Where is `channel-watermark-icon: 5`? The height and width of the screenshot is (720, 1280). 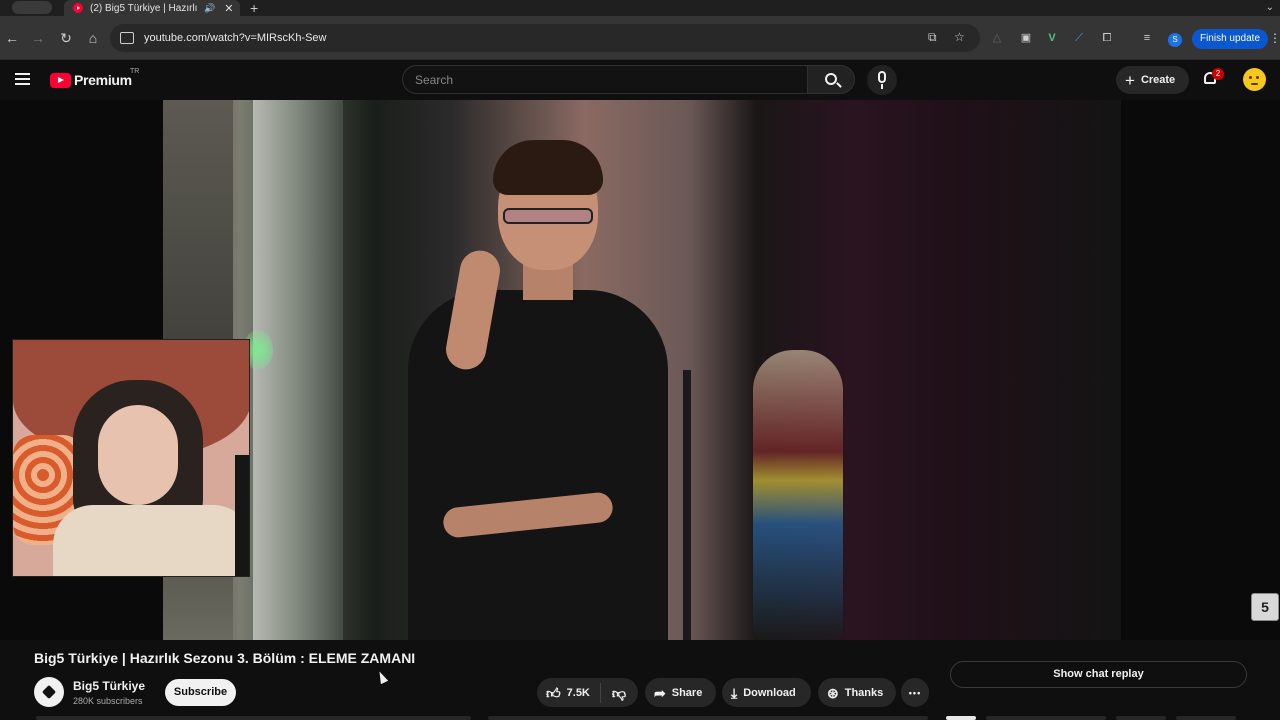
channel-watermark-icon: 5 is located at coordinates (1265, 607).